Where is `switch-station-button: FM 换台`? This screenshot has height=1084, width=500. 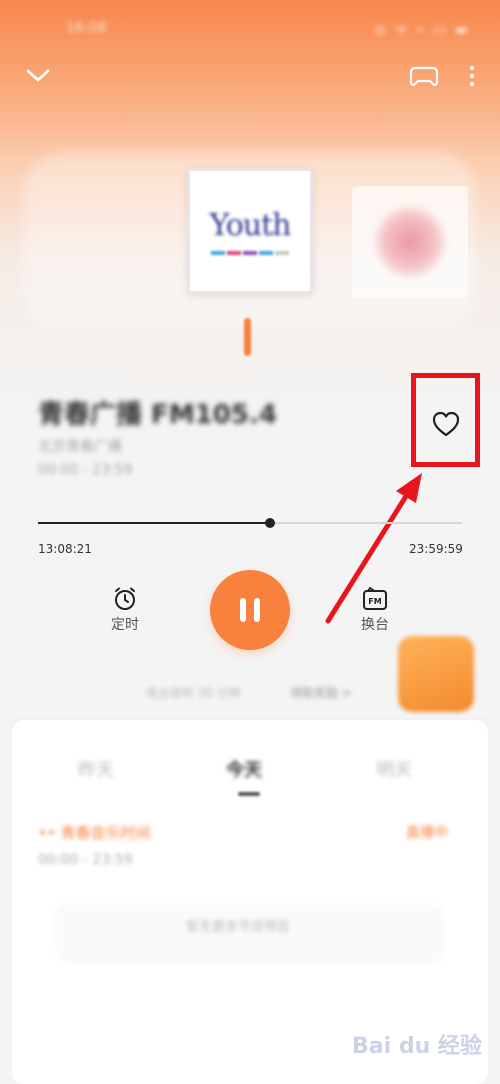
switch-station-button: FM 换台 is located at coordinates (375, 609).